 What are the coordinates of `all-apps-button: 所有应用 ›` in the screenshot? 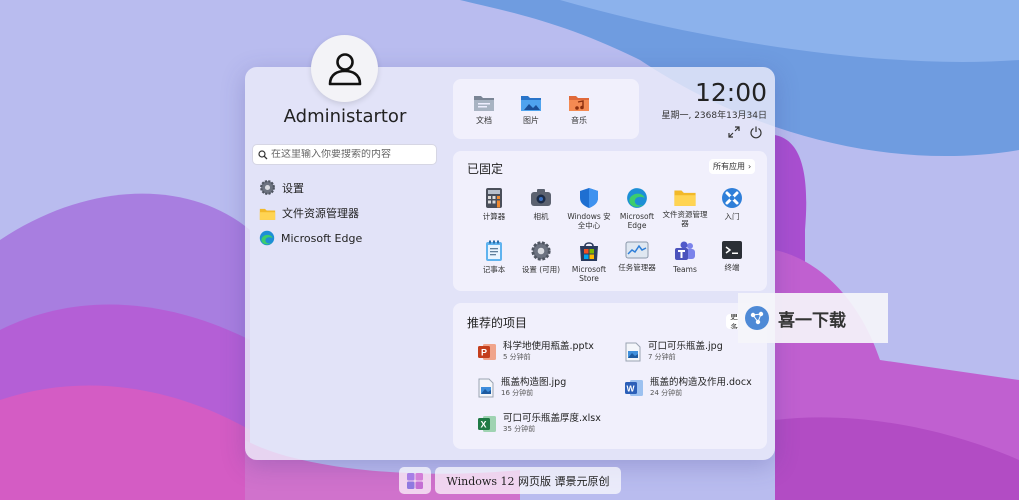 It's located at (732, 166).